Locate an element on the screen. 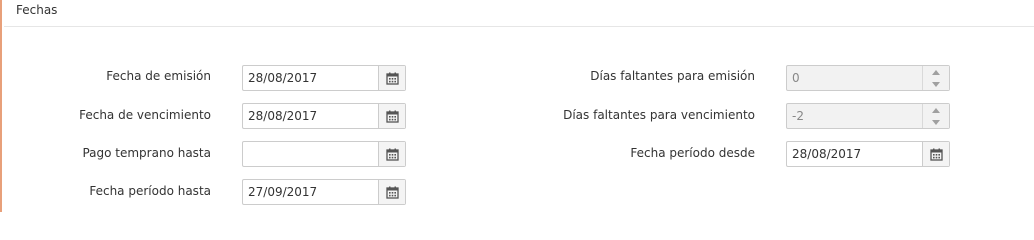 This screenshot has height=240, width=1034. fecha-periodo-hasta-input is located at coordinates (311, 192).